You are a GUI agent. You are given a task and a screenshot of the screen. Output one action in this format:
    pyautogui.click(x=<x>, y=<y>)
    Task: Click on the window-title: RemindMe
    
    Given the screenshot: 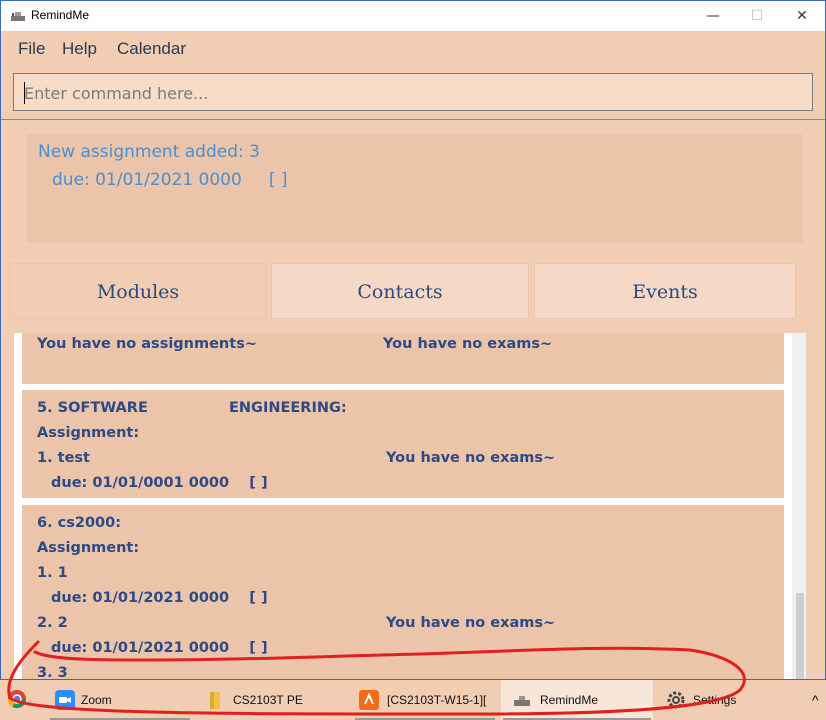 What is the action you would take?
    pyautogui.click(x=60, y=15)
    